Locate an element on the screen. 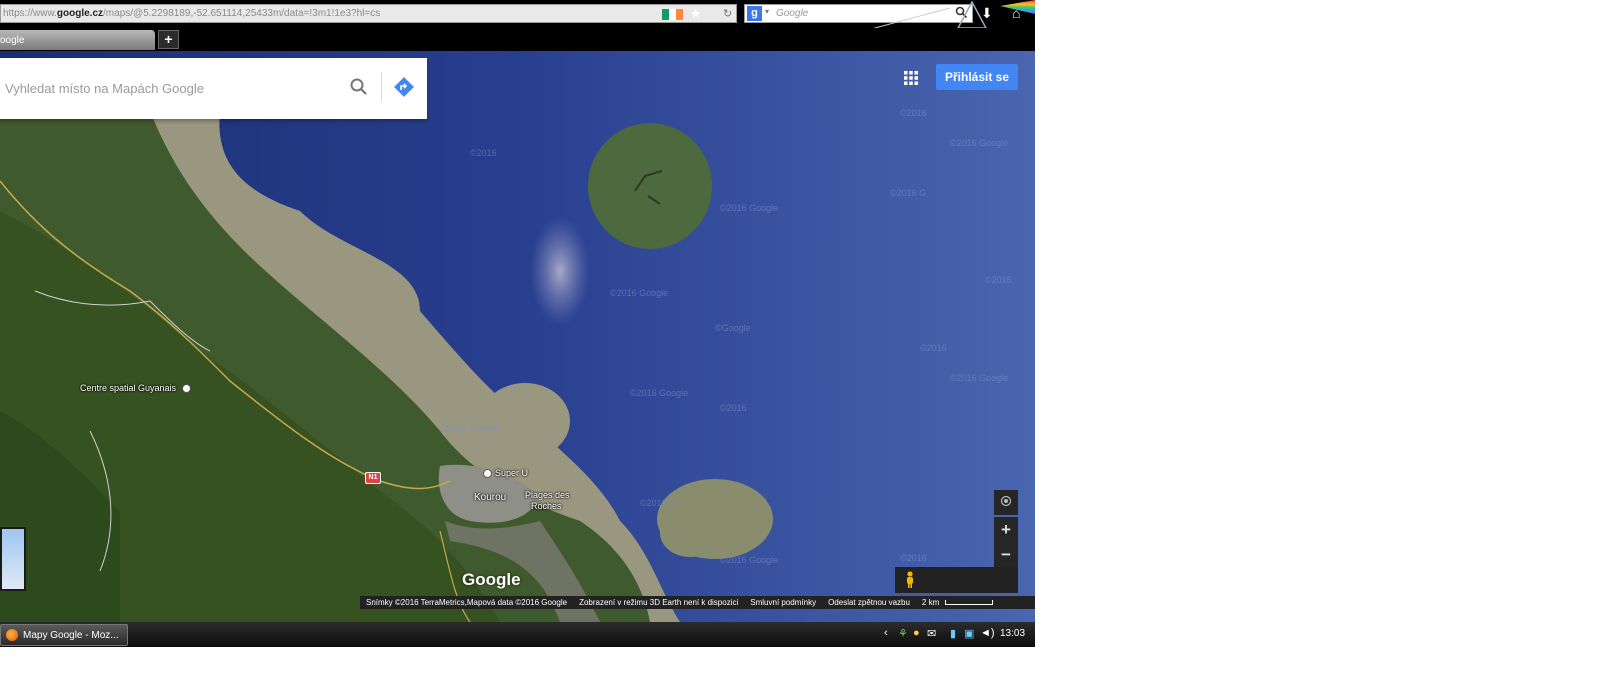  new-tab-button: + is located at coordinates (168, 39).